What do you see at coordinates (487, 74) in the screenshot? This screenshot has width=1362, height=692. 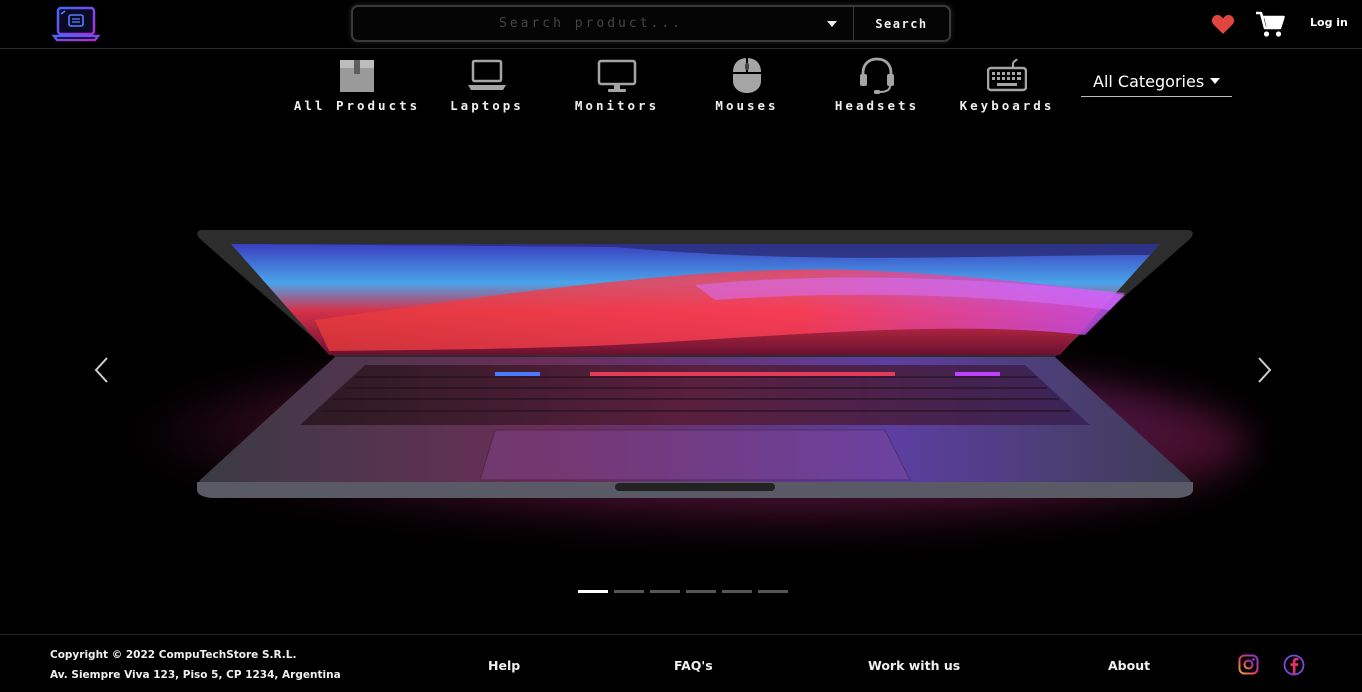 I see `laptop-icon` at bounding box center [487, 74].